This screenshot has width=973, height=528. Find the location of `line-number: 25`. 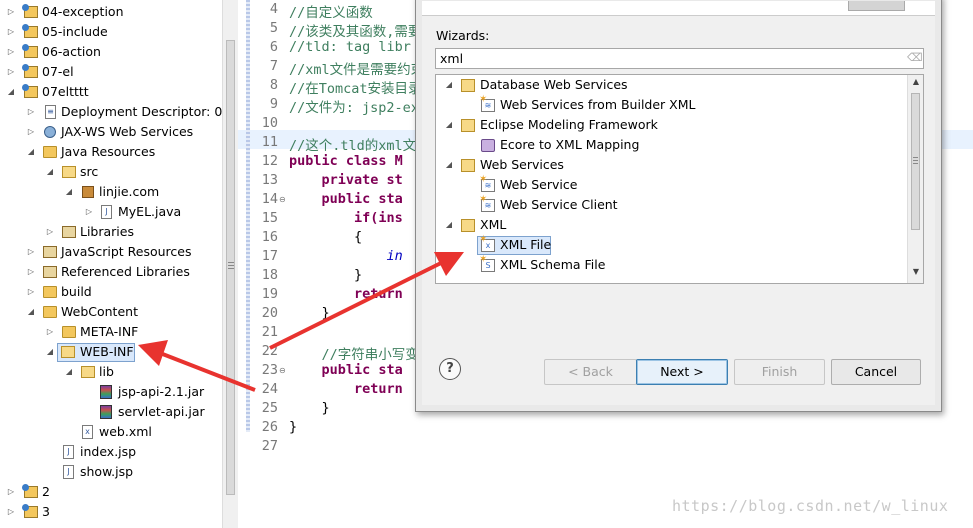

line-number: 25 is located at coordinates (269, 408).